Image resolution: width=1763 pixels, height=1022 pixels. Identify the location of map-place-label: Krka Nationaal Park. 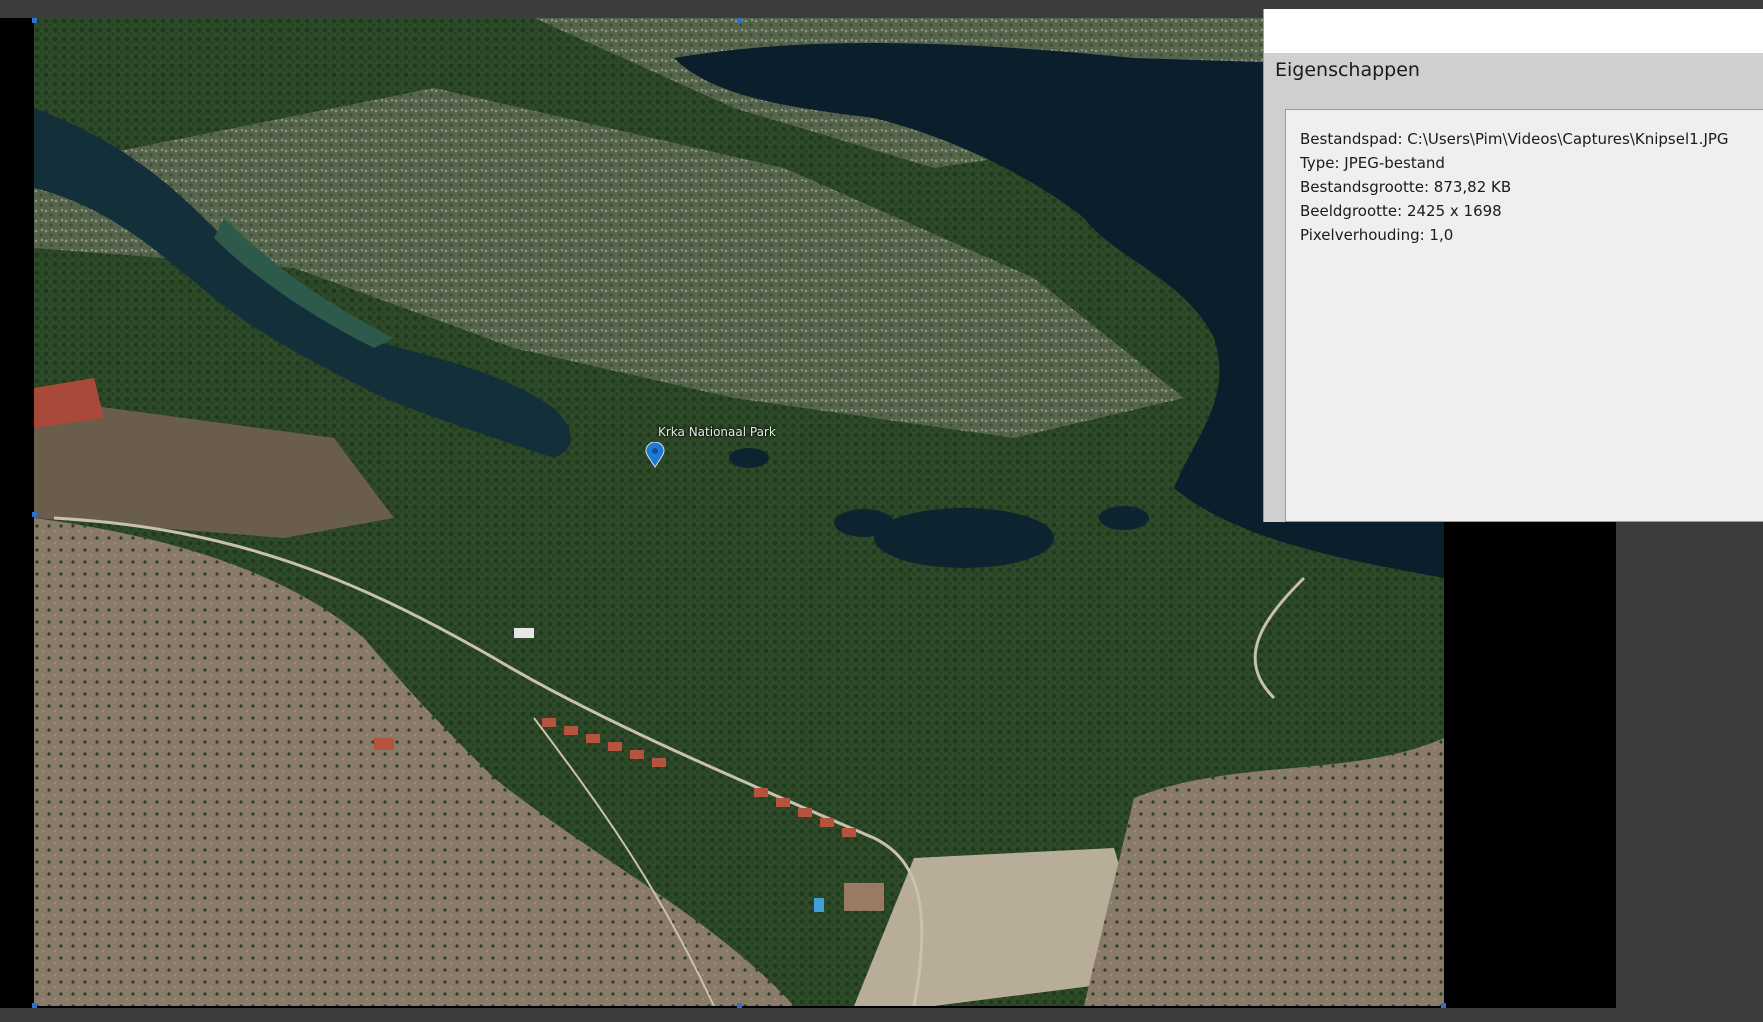
(717, 432).